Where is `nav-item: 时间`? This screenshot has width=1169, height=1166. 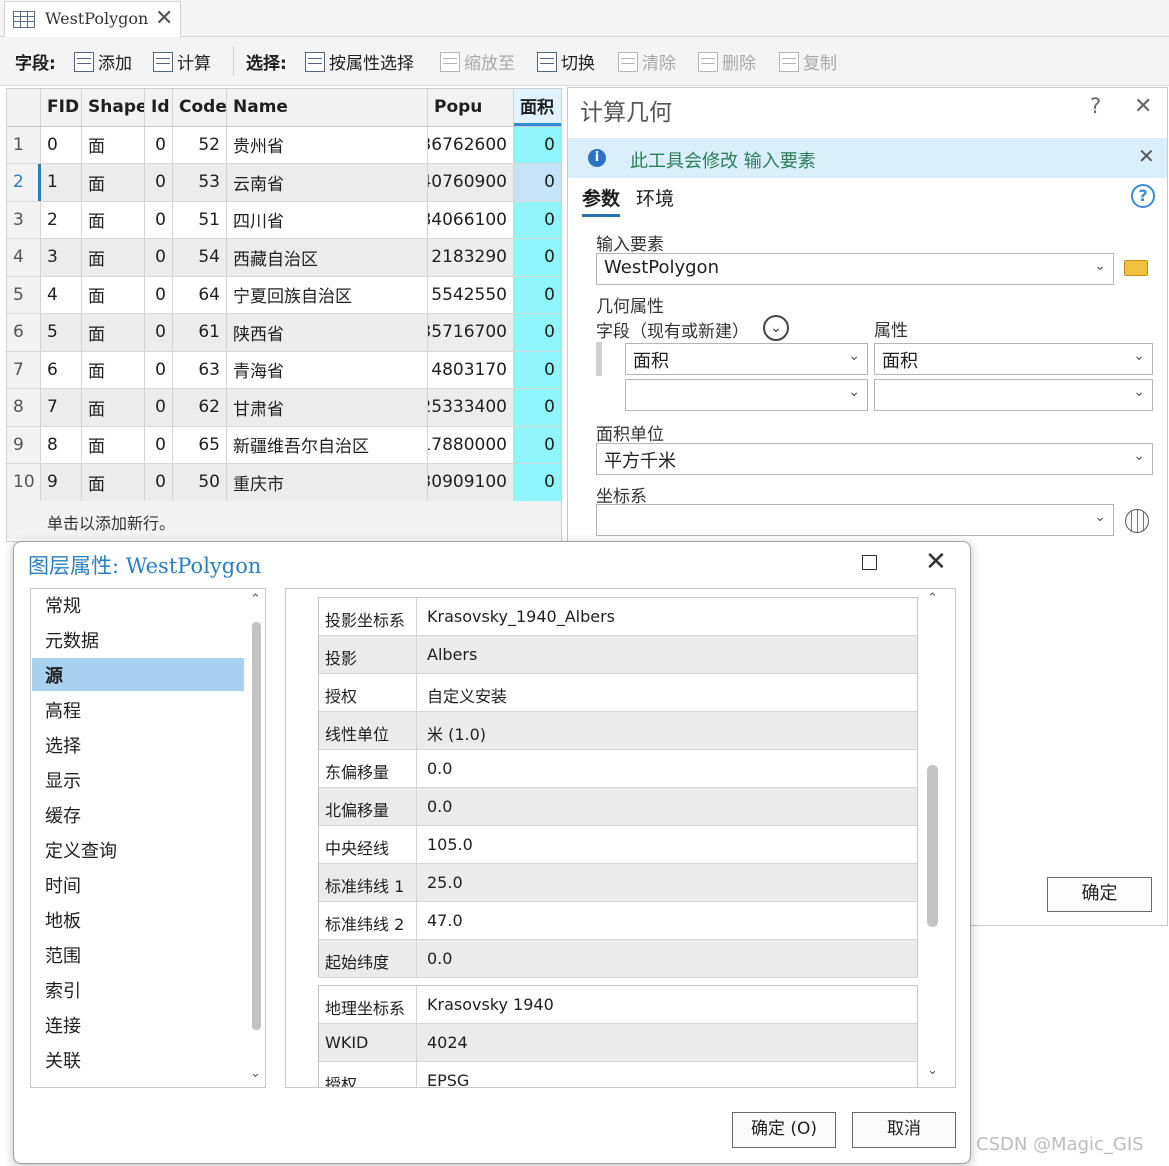
nav-item: 时间 is located at coordinates (138, 884).